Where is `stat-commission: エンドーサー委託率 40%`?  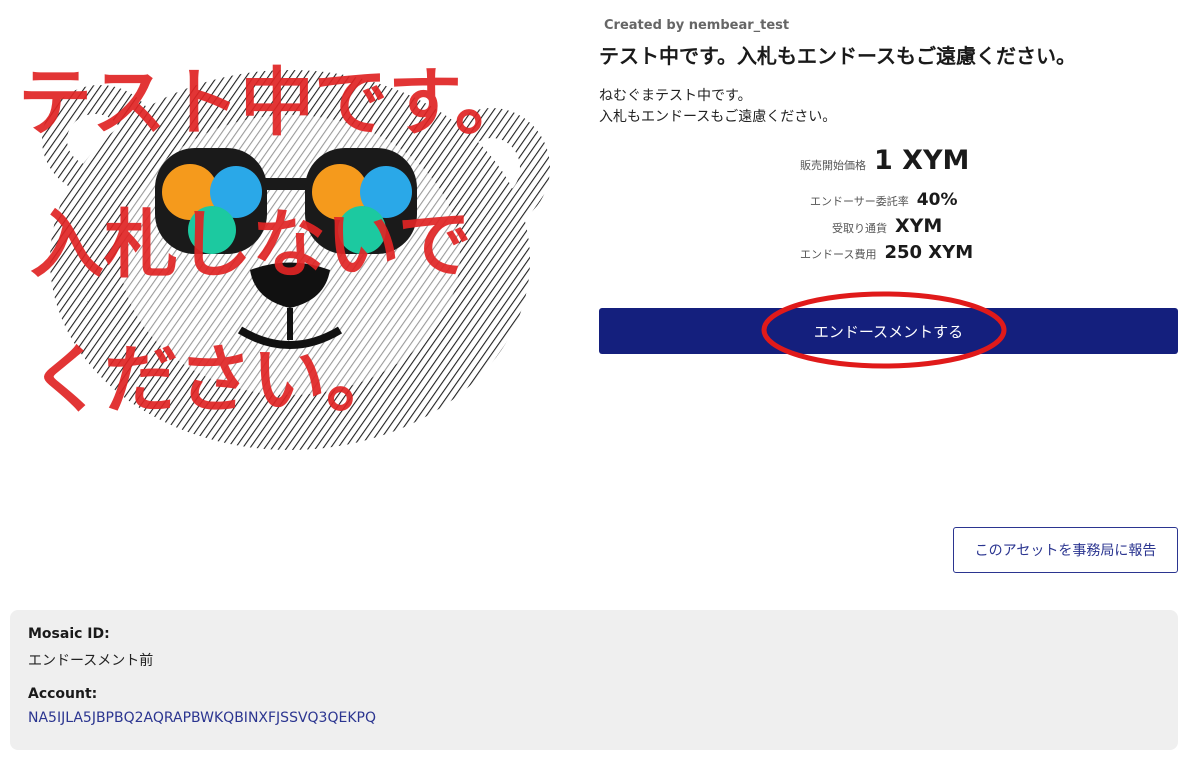 stat-commission: エンドーサー委託率 40% is located at coordinates (883, 200).